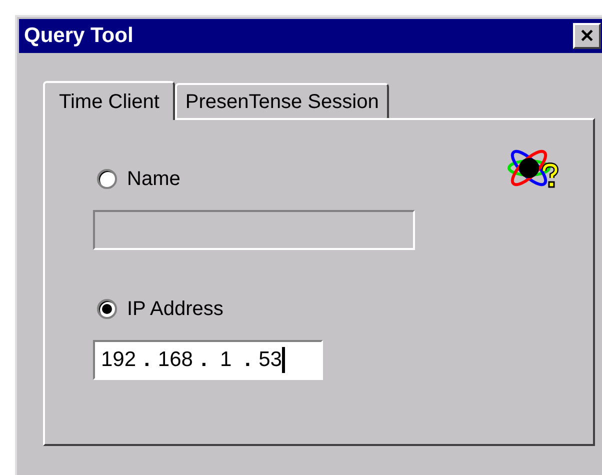 The image size is (602, 475). What do you see at coordinates (254, 230) in the screenshot?
I see `name-field` at bounding box center [254, 230].